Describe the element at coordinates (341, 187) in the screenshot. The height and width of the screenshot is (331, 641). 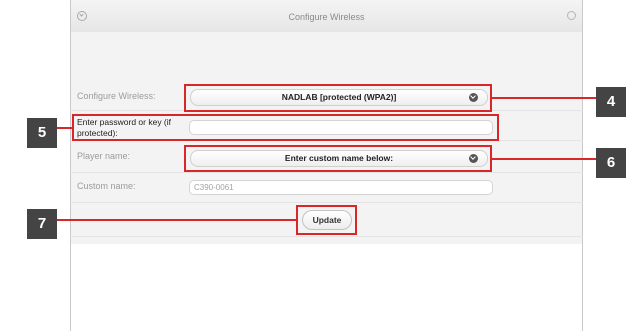
I see `custom-name-input: C390-0061` at that location.